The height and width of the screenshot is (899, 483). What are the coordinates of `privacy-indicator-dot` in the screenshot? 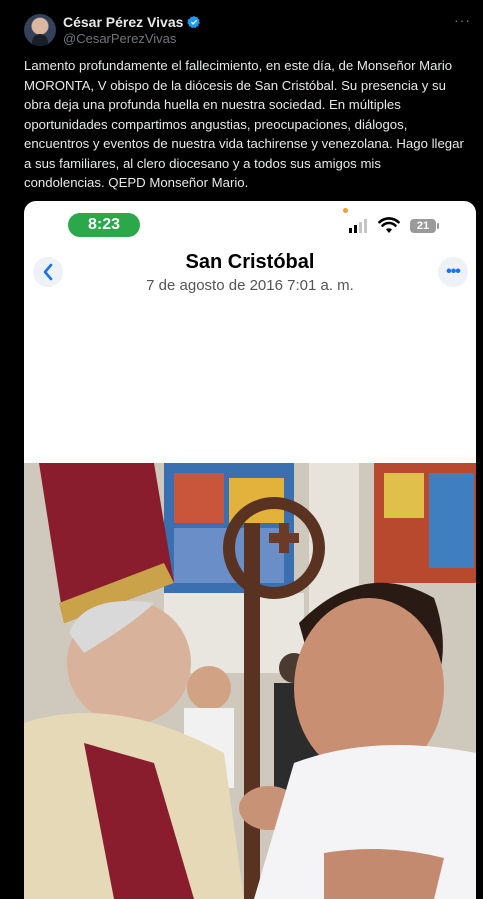 It's located at (345, 210).